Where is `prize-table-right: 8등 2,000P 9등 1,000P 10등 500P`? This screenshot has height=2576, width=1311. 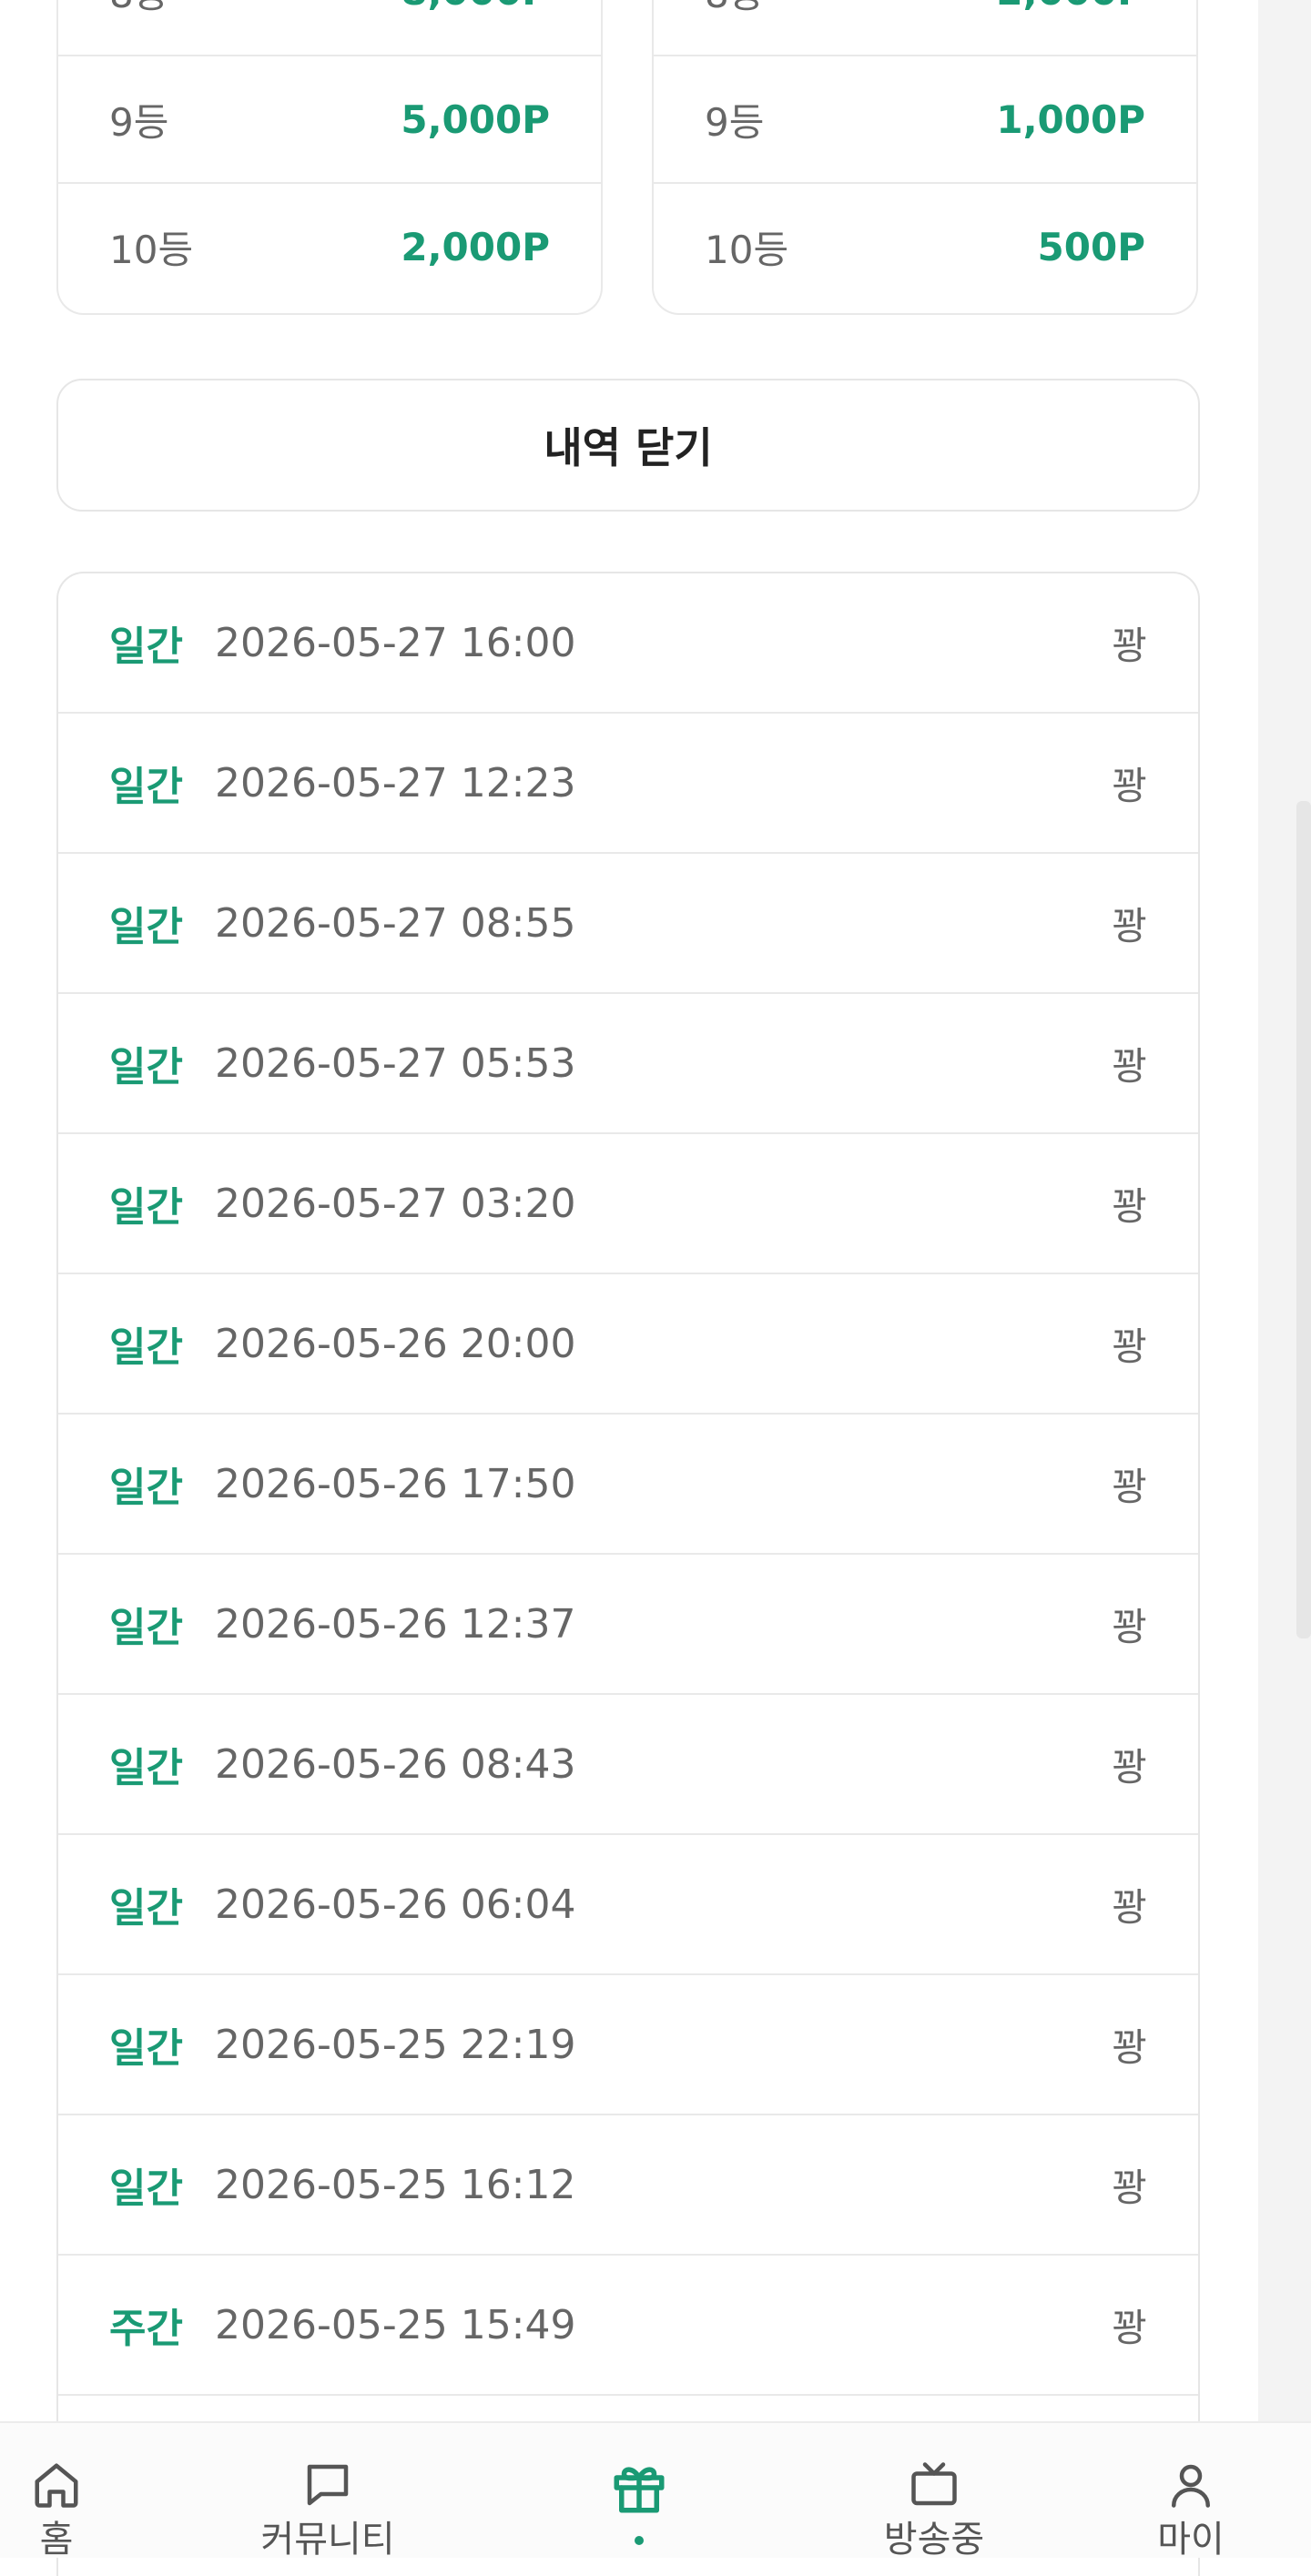
prize-table-right: 8등 2,000P 9등 1,000P 10등 500P is located at coordinates (925, 157).